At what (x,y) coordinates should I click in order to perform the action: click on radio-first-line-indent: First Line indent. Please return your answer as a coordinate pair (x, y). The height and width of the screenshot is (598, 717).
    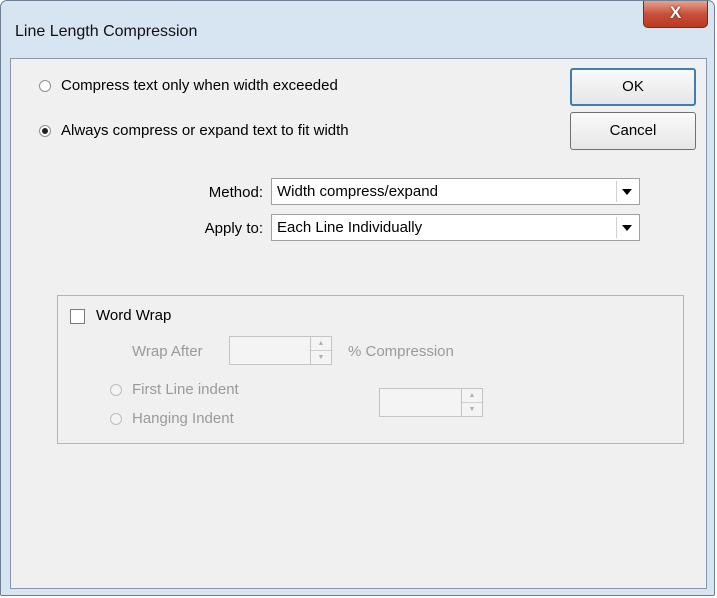
    Looking at the image, I should click on (174, 389).